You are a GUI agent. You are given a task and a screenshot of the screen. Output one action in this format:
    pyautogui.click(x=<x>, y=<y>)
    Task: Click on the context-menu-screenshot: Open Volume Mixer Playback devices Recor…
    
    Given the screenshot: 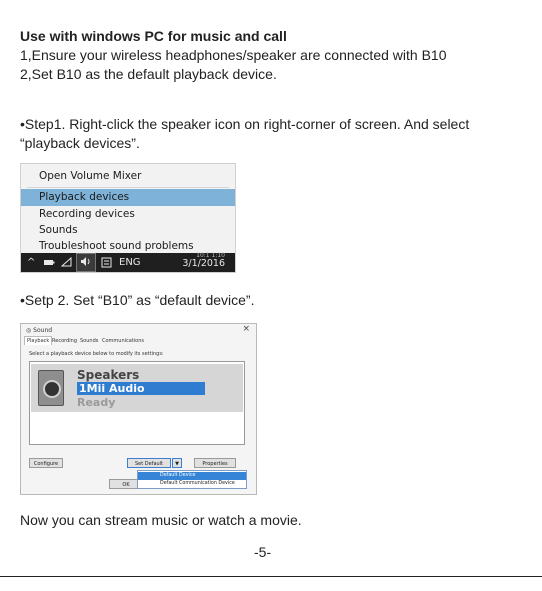 What is the action you would take?
    pyautogui.click(x=128, y=218)
    